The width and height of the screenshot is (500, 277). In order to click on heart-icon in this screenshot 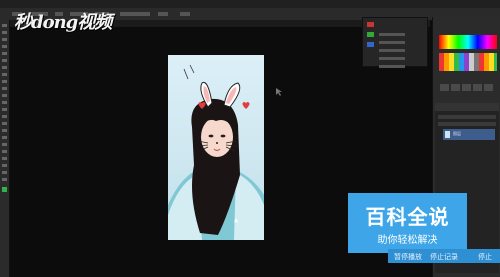, I will do `click(246, 105)`.